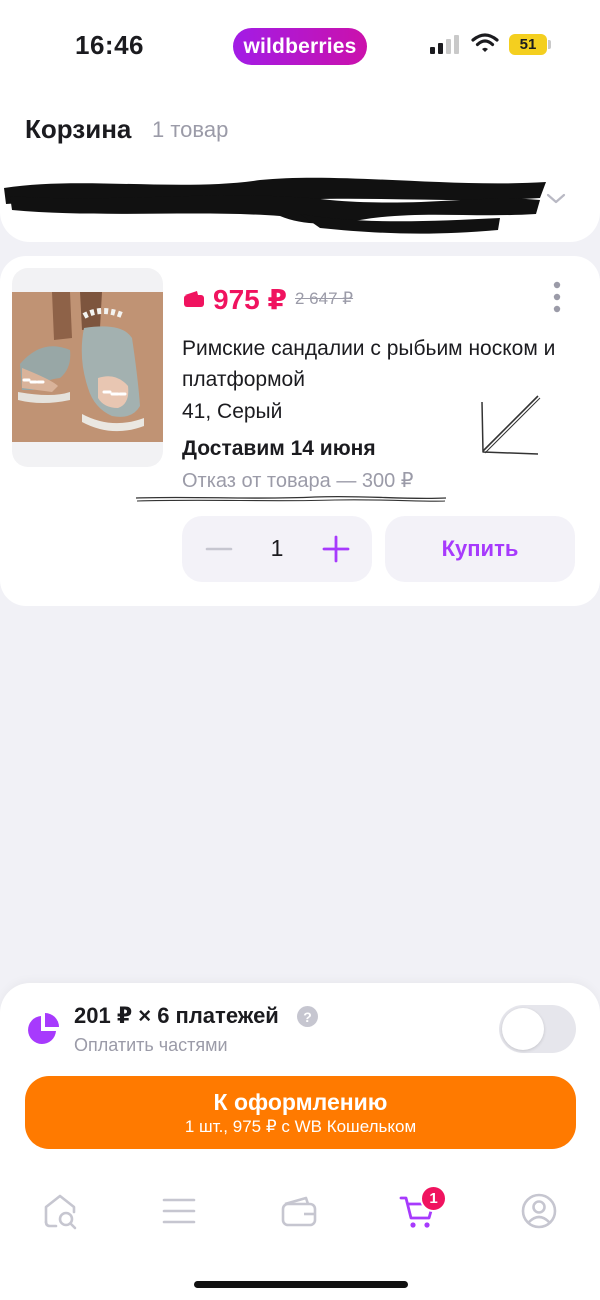 This screenshot has width=600, height=1300. I want to click on wallet-icon, so click(194, 299).